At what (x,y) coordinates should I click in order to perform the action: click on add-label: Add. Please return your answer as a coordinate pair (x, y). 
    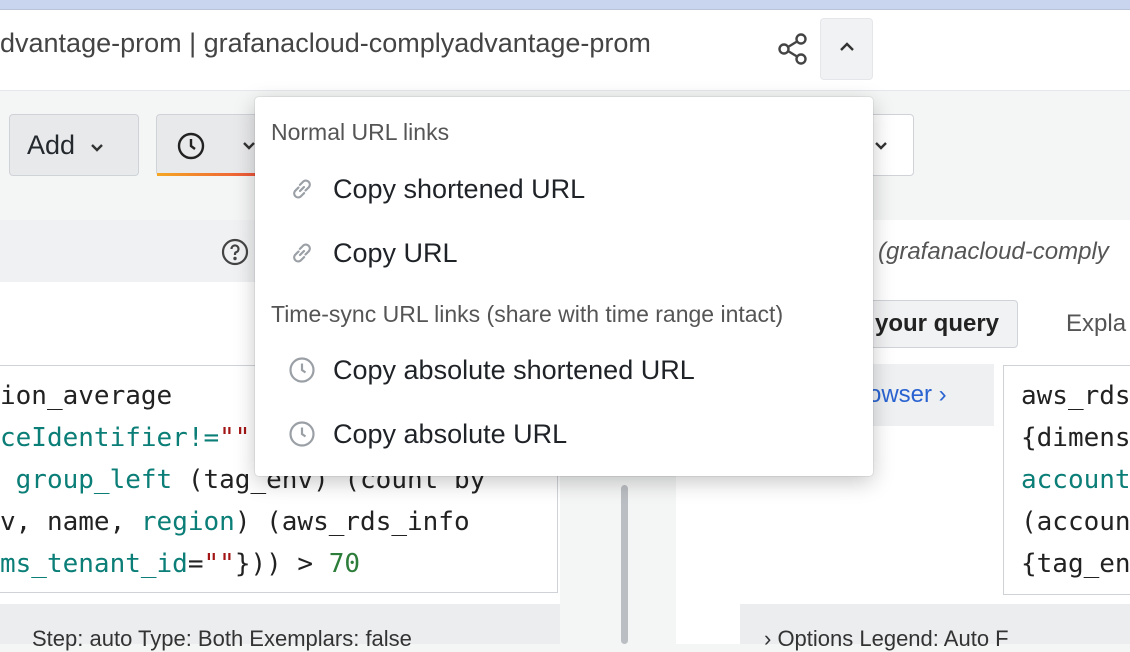
    Looking at the image, I should click on (51, 144).